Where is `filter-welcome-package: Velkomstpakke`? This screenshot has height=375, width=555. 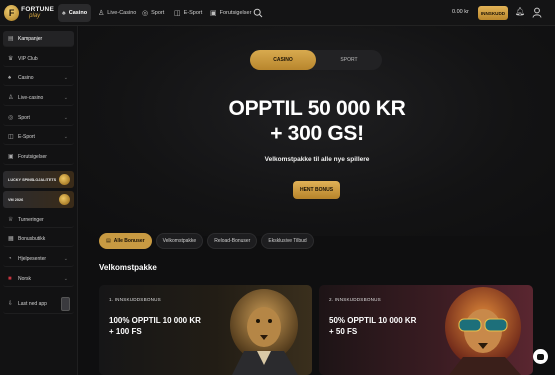
filter-welcome-package: Velkomstpakke is located at coordinates (179, 241).